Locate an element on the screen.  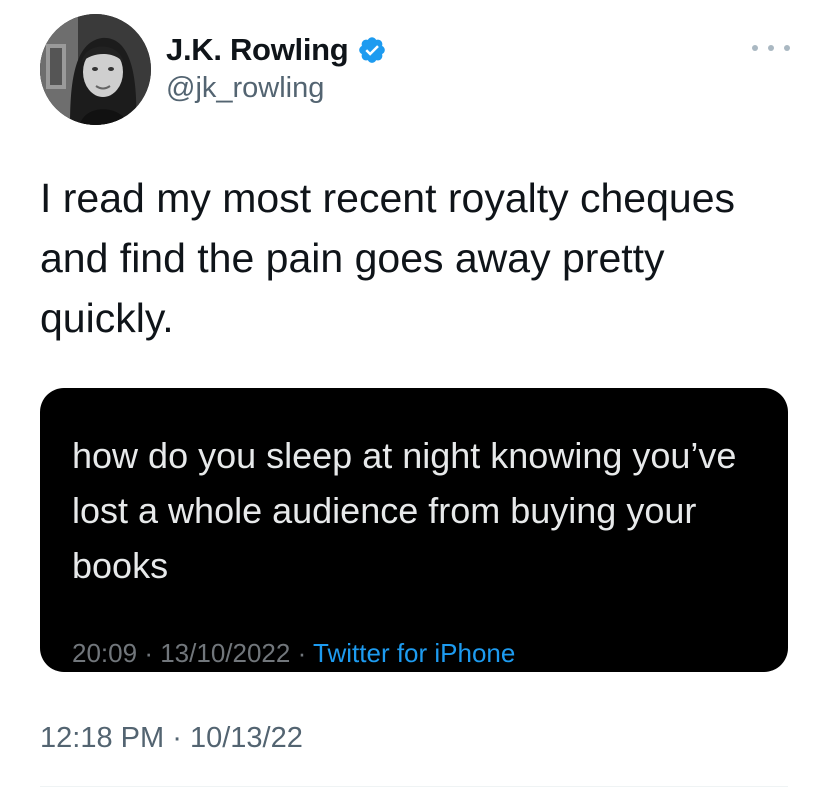
quoted-tweet-source-link: Twitter for iPhone is located at coordinates (414, 653).